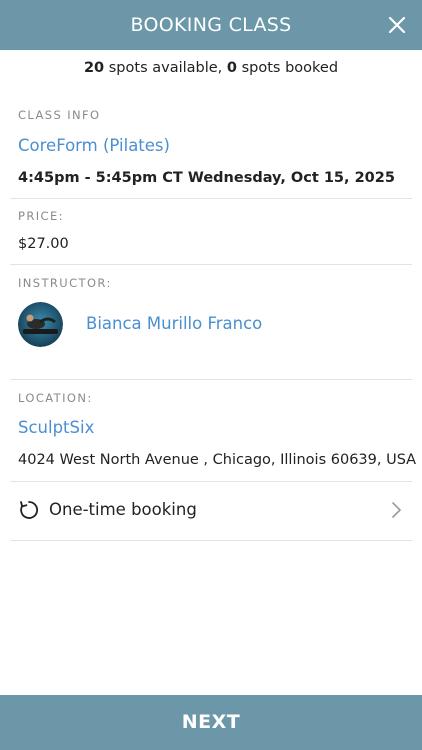 Image resolution: width=422 pixels, height=750 pixels. I want to click on price-value: $27.00, so click(43, 244).